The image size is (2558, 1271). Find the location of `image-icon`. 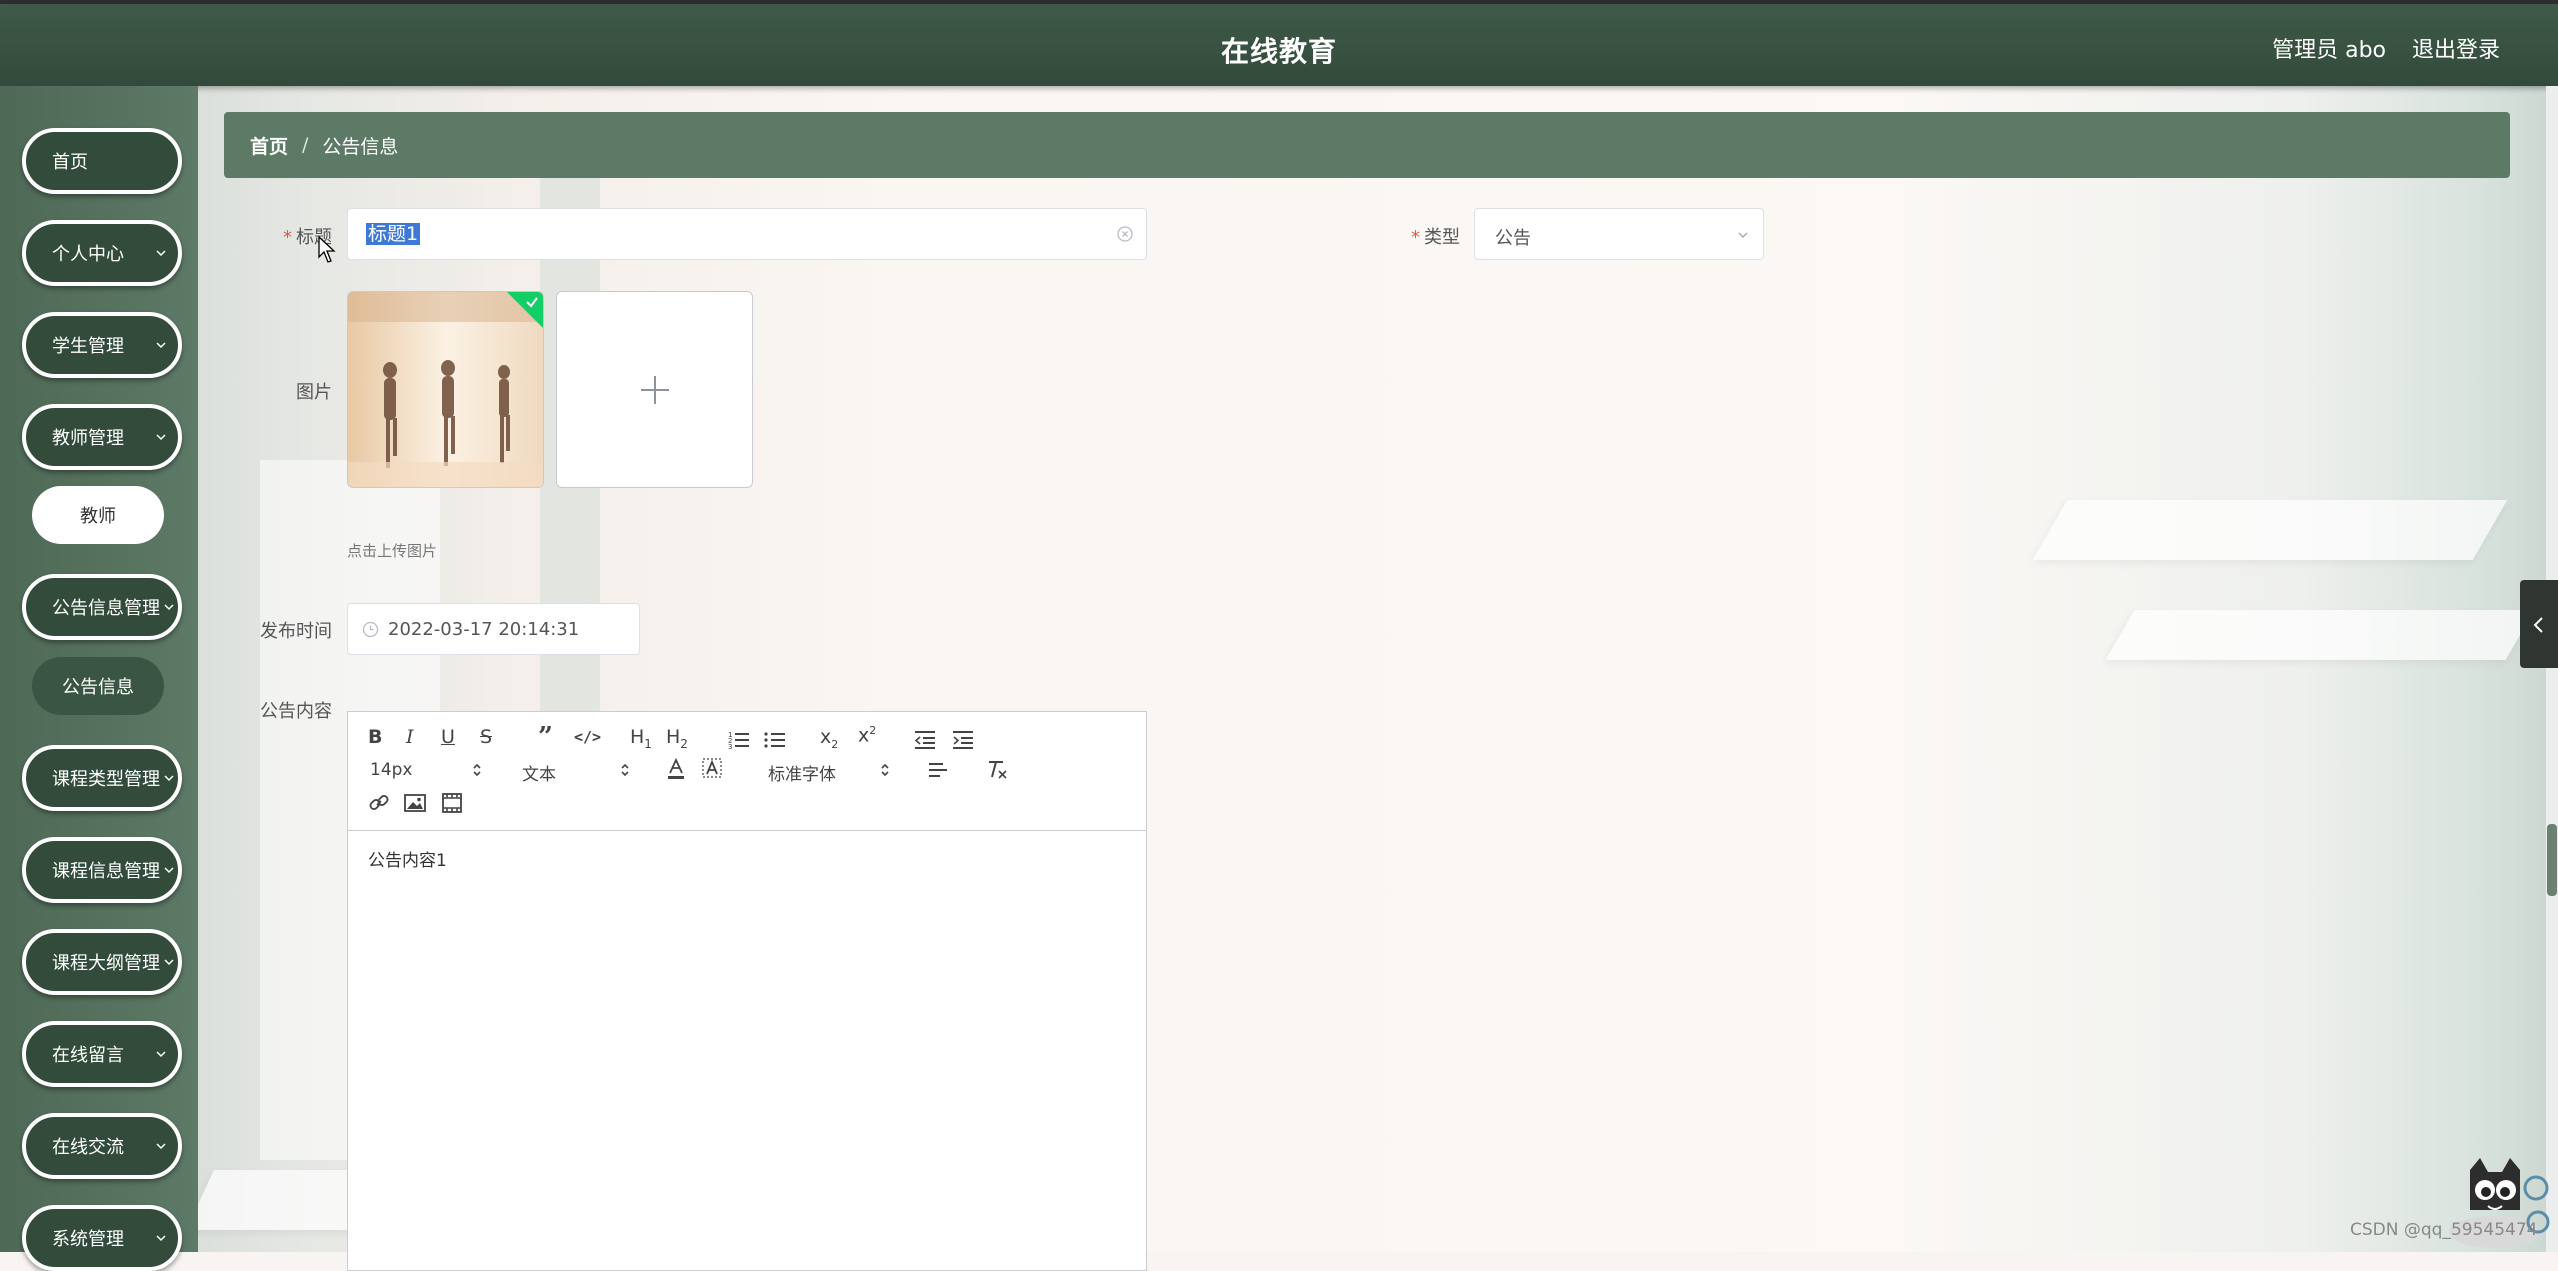

image-icon is located at coordinates (415, 803).